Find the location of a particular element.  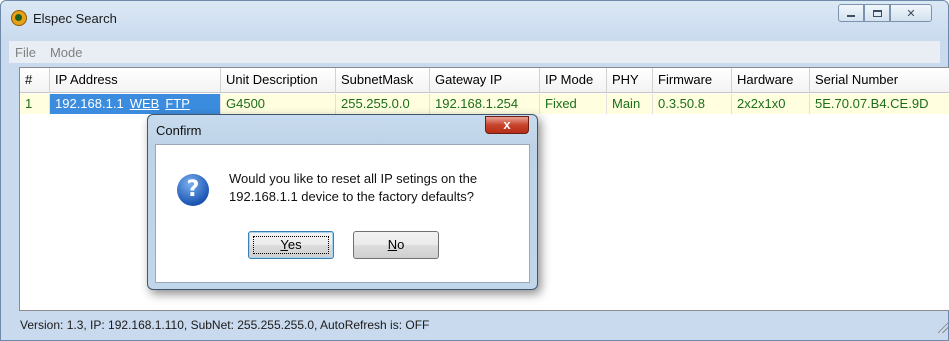

menu-mode: Mode is located at coordinates (67, 52).